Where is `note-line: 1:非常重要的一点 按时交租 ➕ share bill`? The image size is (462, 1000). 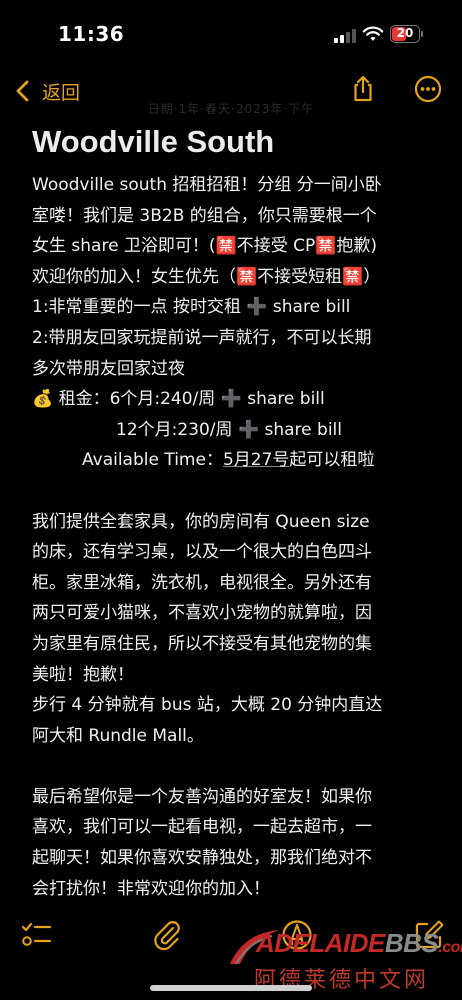 note-line: 1:非常重要的一点 按时交租 ➕ share bill is located at coordinates (191, 307).